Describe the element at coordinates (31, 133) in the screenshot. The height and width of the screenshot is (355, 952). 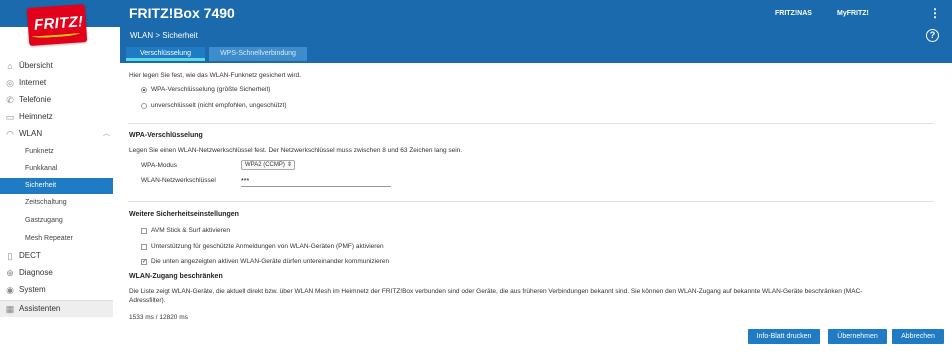
I see `sidebar-item-label: WLAN` at that location.